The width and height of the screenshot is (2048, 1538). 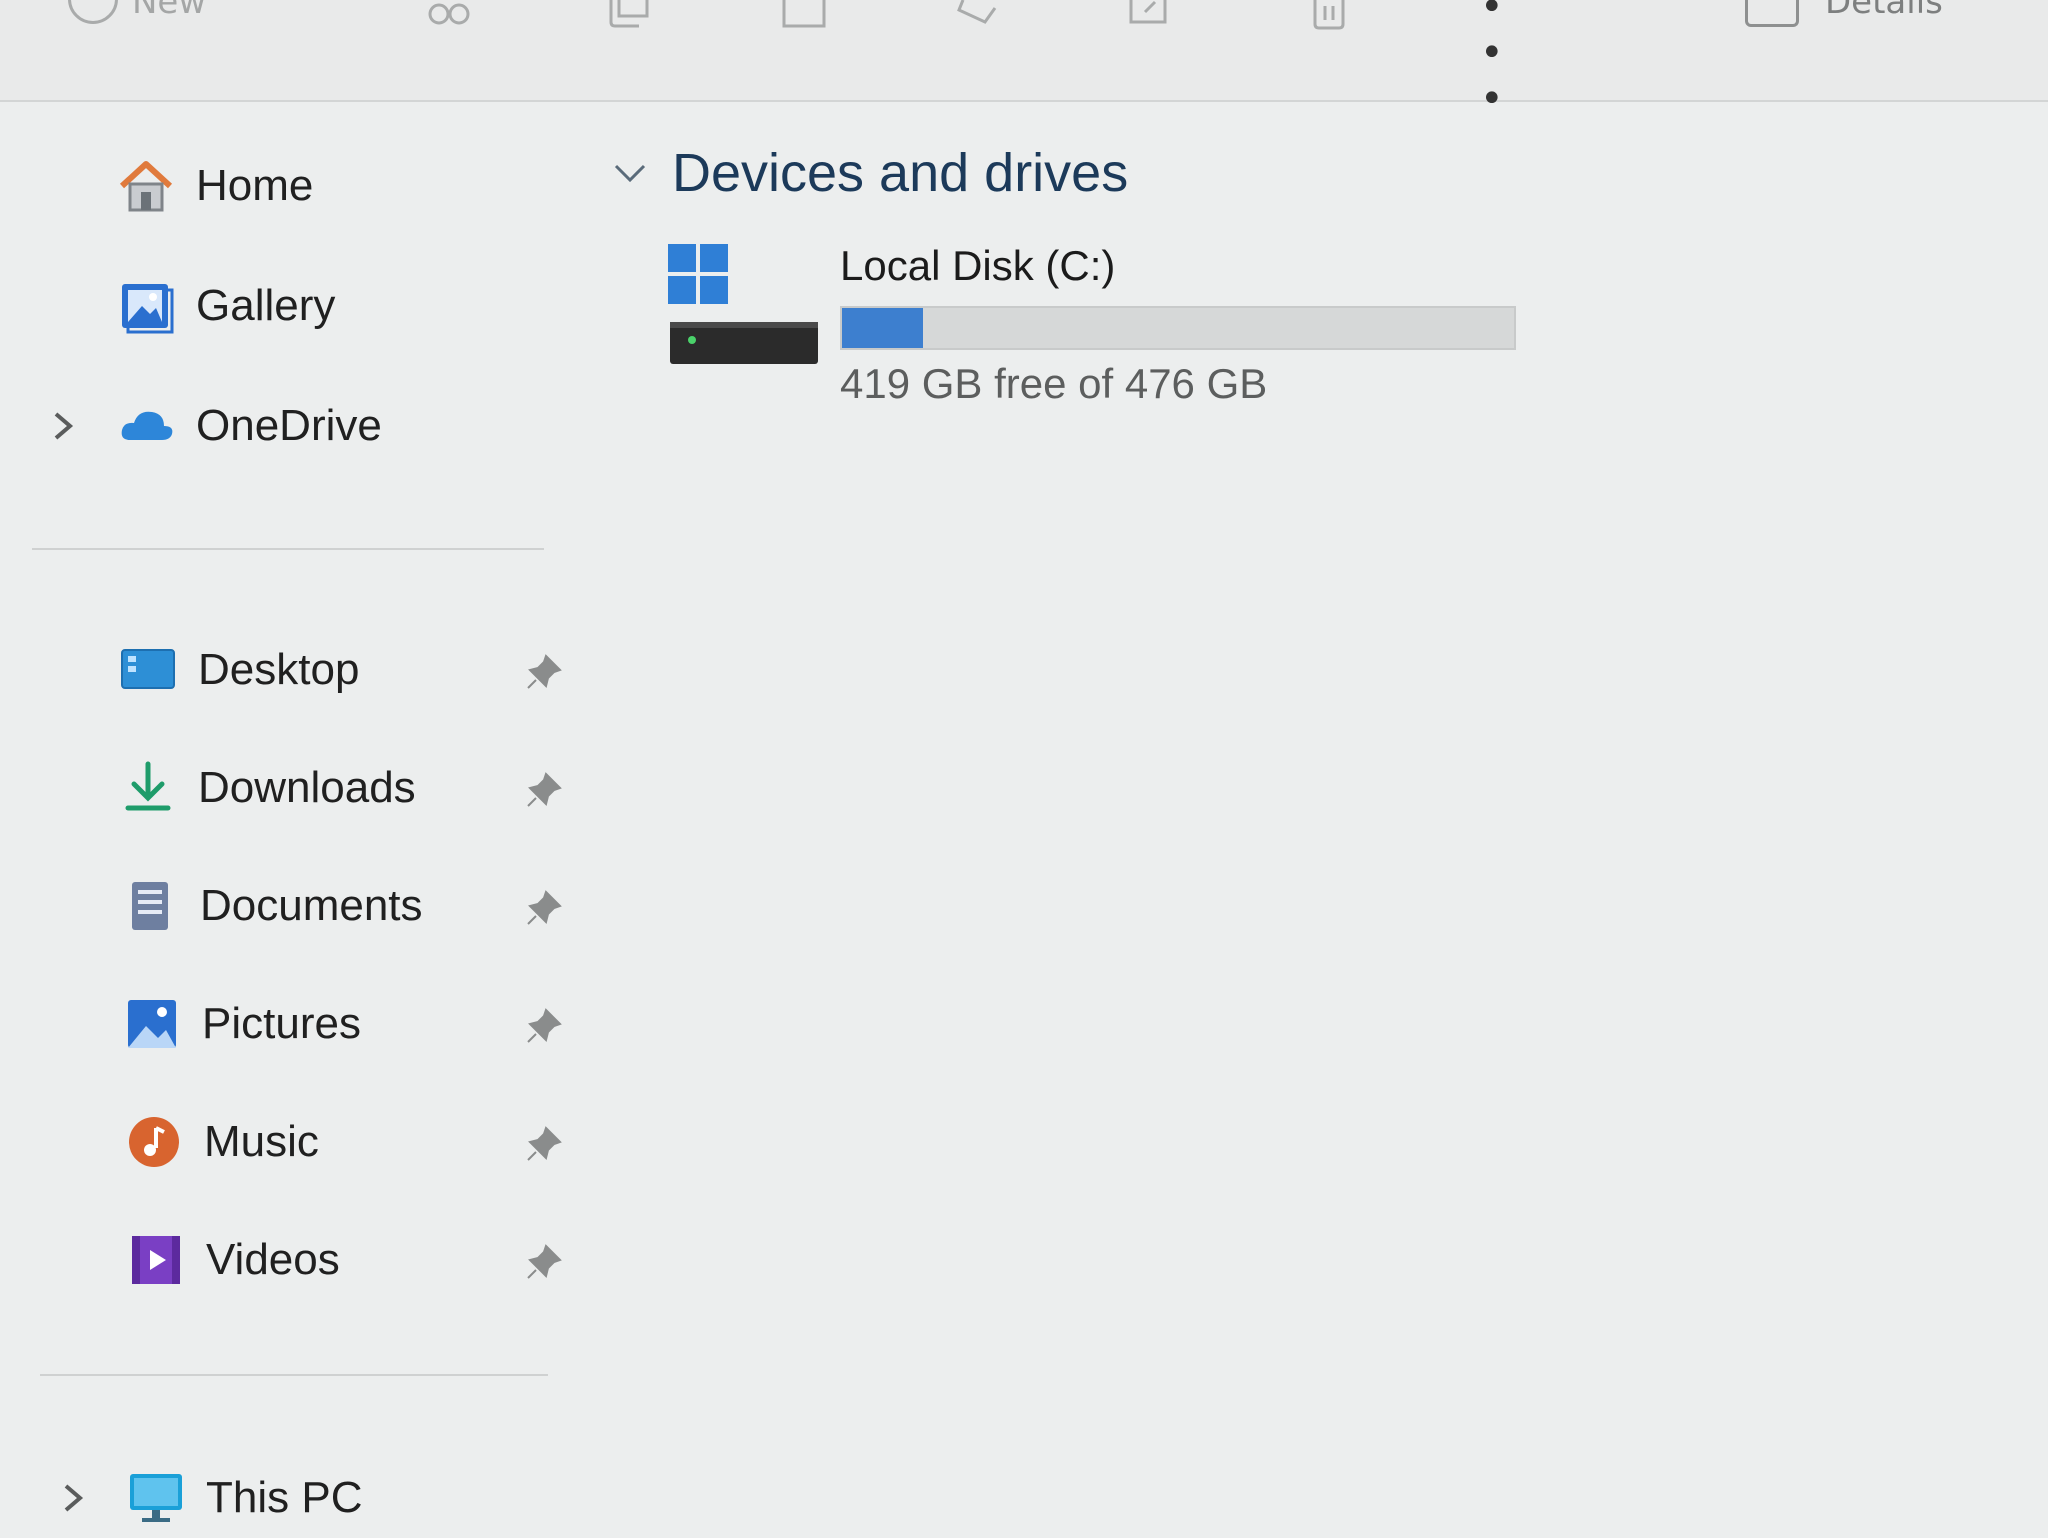 I want to click on home-icon, so click(x=146, y=186).